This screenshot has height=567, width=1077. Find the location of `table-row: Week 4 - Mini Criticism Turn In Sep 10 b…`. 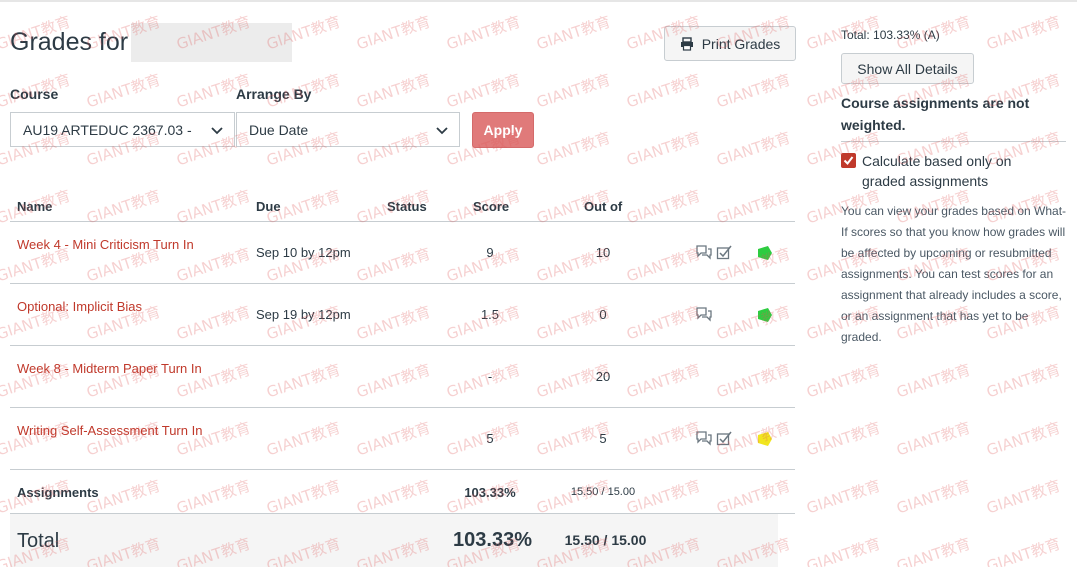

table-row: Week 4 - Mini Criticism Turn In Sep 10 b… is located at coordinates (402, 253).